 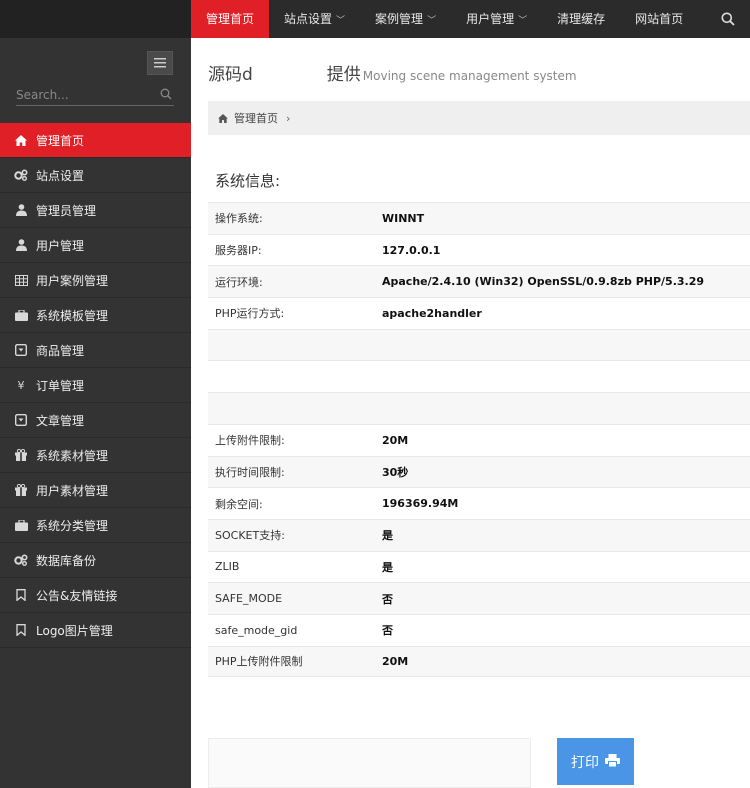 I want to click on breadcrumb-item: 管理首页, so click(x=256, y=118).